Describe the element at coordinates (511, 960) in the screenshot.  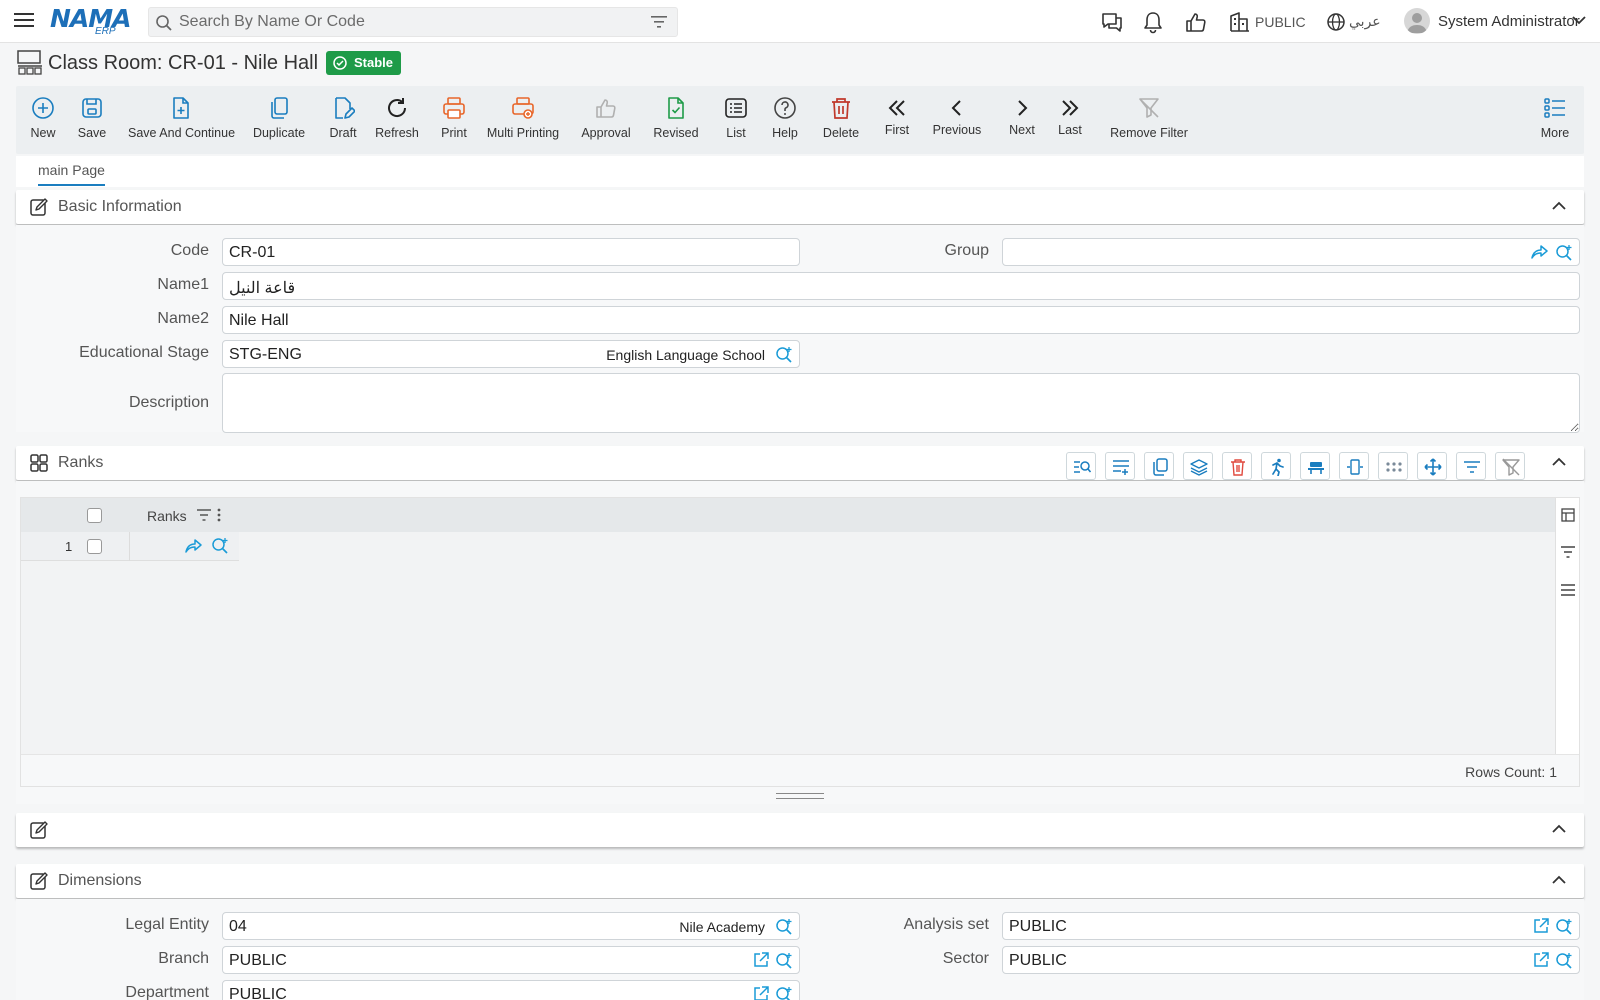
I see `branch-field: PUBLIC` at that location.